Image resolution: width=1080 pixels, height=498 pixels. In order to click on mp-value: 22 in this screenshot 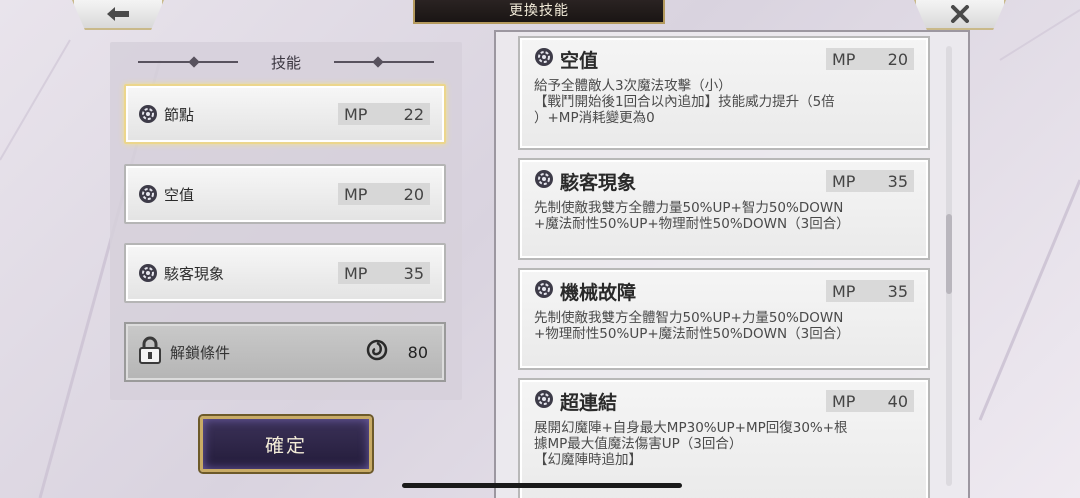, I will do `click(413, 114)`.